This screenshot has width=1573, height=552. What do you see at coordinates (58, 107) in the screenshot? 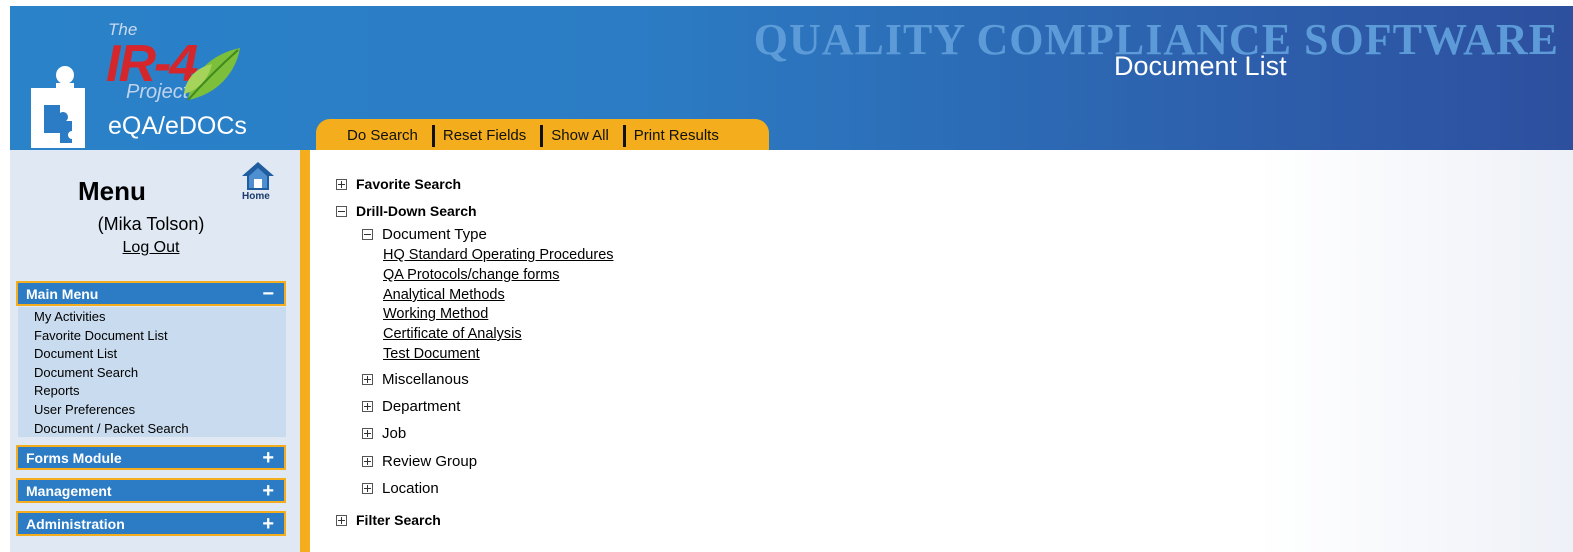
I see `user-puzzle-icon` at bounding box center [58, 107].